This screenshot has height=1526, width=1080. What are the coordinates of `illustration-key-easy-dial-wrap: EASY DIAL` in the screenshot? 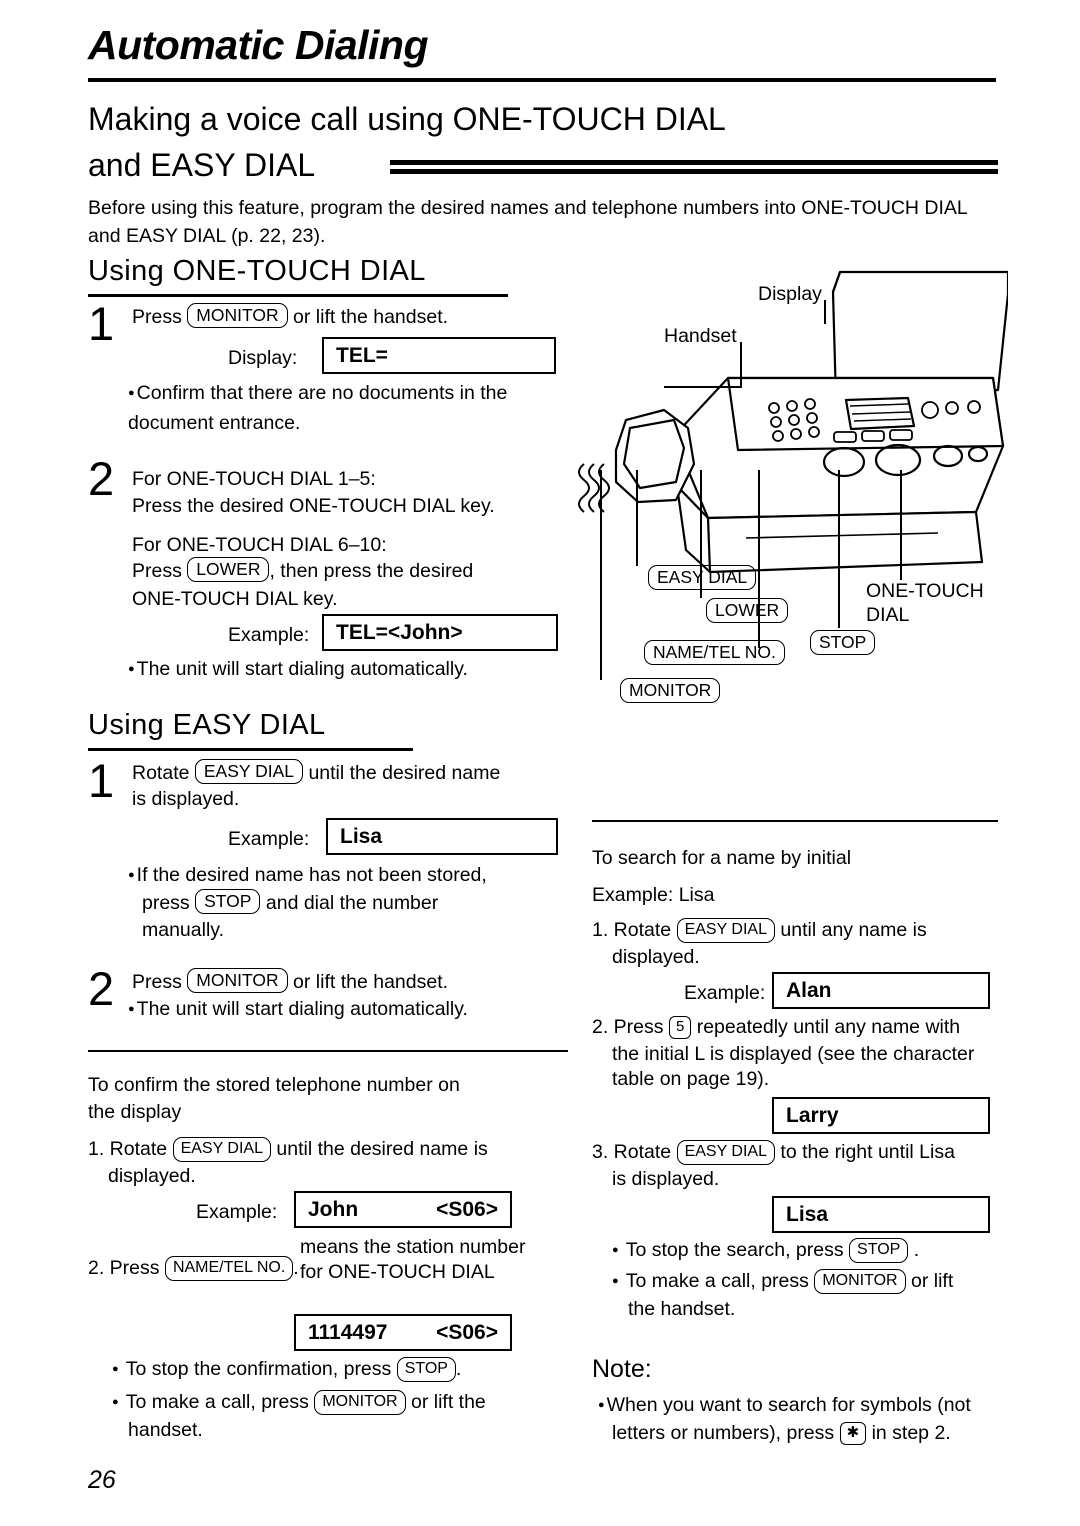 It's located at (702, 577).